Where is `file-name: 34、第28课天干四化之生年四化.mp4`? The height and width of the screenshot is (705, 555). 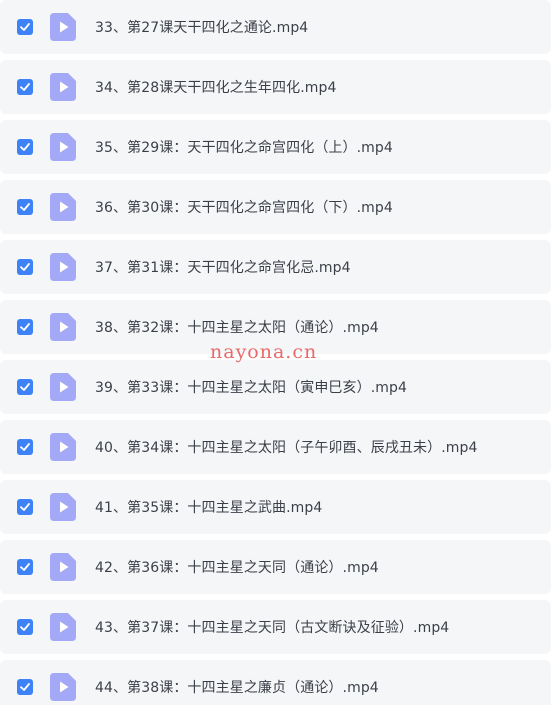
file-name: 34、第28课天干四化之生年四化.mp4 is located at coordinates (216, 88).